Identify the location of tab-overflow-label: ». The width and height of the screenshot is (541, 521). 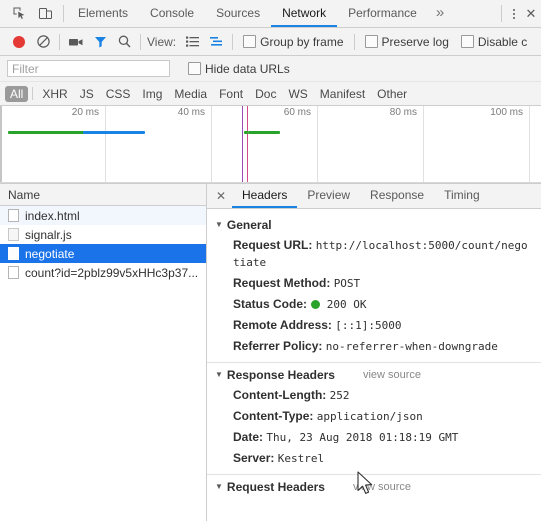
(440, 12).